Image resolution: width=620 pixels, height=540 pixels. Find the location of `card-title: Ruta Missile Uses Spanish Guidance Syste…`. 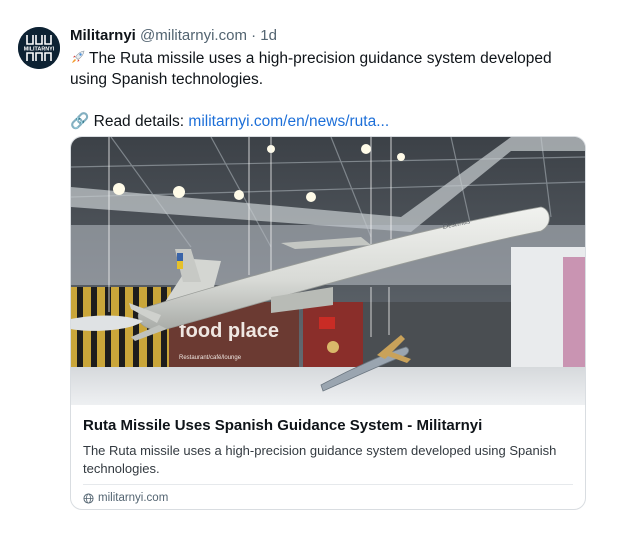

card-title: Ruta Missile Uses Spanish Guidance Syste… is located at coordinates (328, 426).